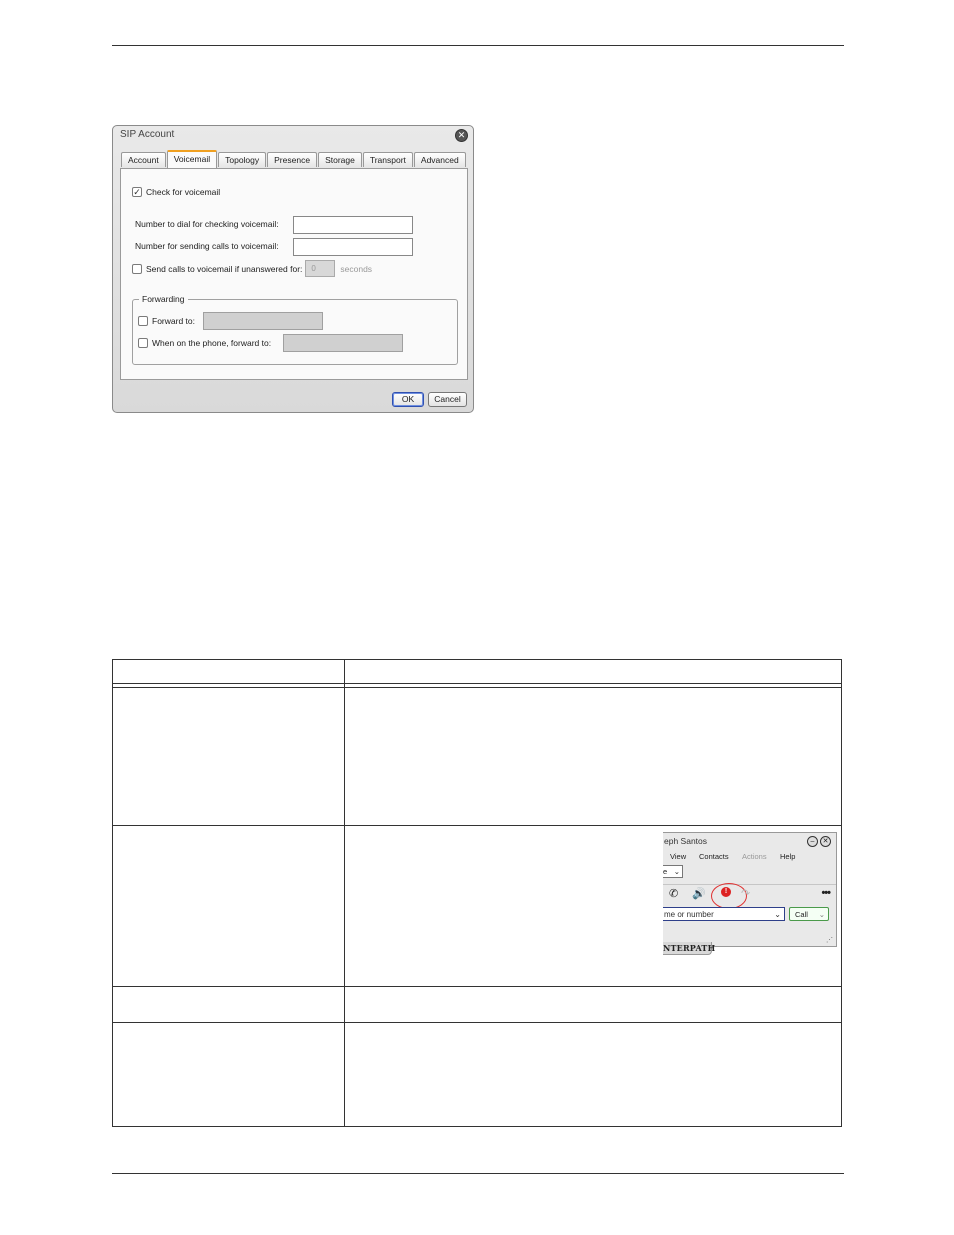  Describe the element at coordinates (689, 948) in the screenshot. I see `brand-logo: NTERPATH` at that location.